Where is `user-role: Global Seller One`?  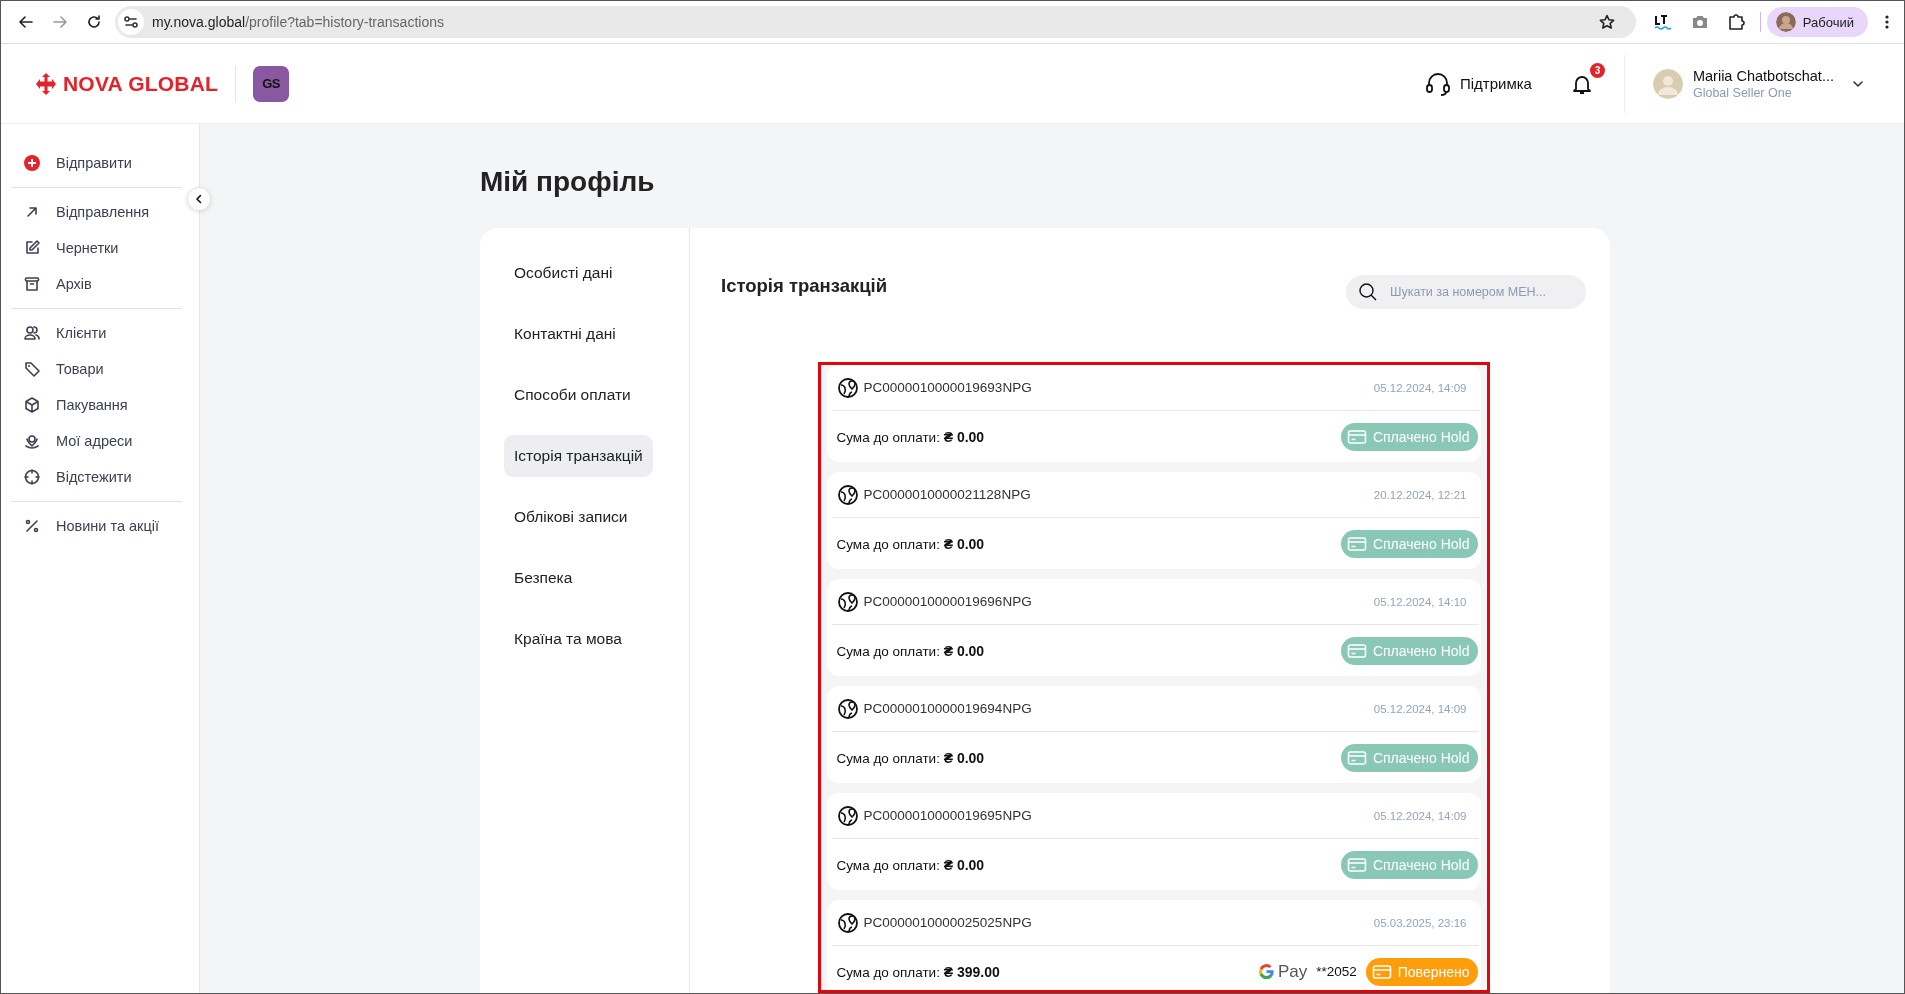 user-role: Global Seller One is located at coordinates (1742, 92).